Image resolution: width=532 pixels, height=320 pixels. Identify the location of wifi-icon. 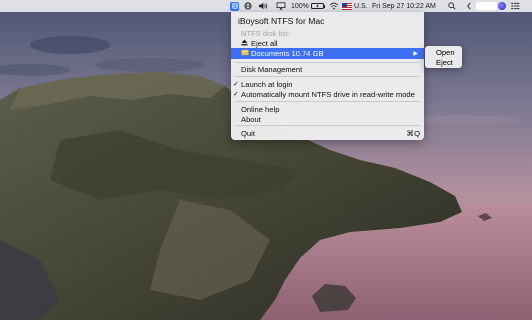
(334, 6).